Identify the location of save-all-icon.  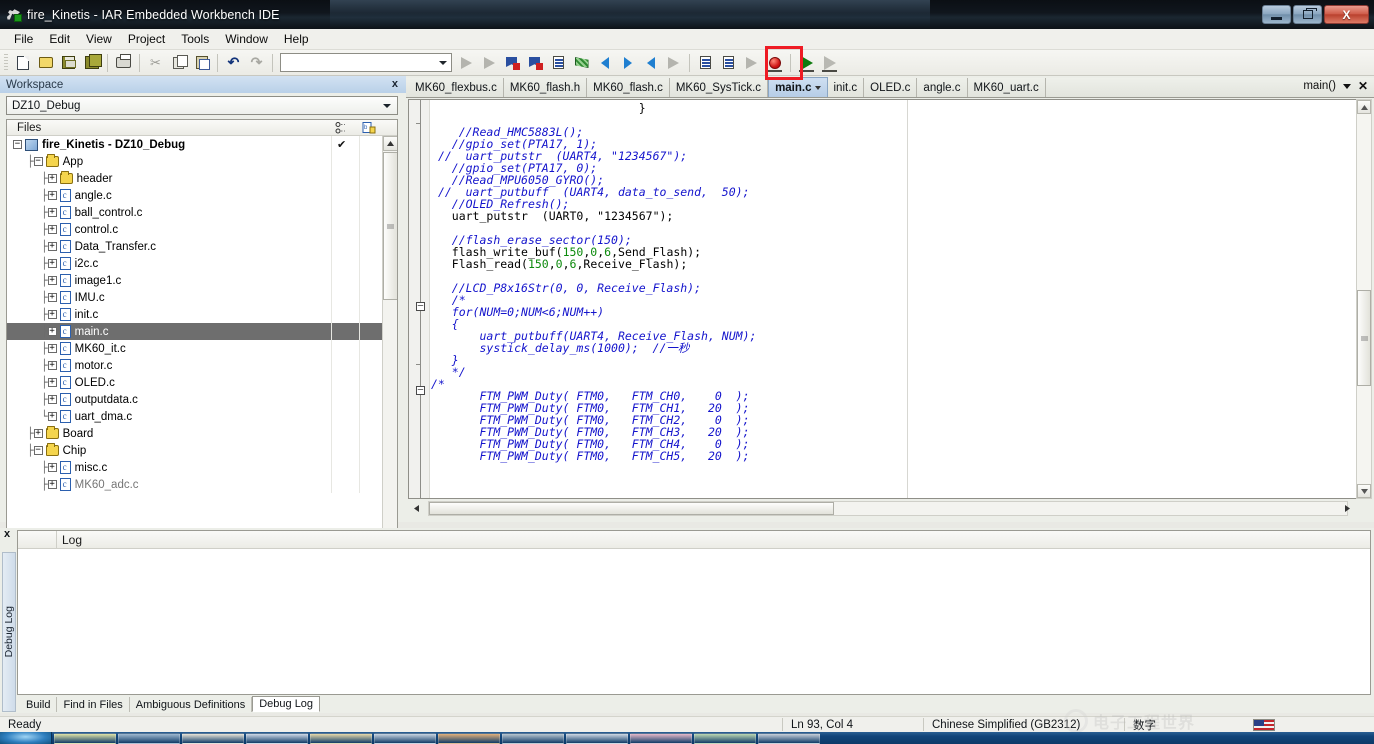
(91, 63).